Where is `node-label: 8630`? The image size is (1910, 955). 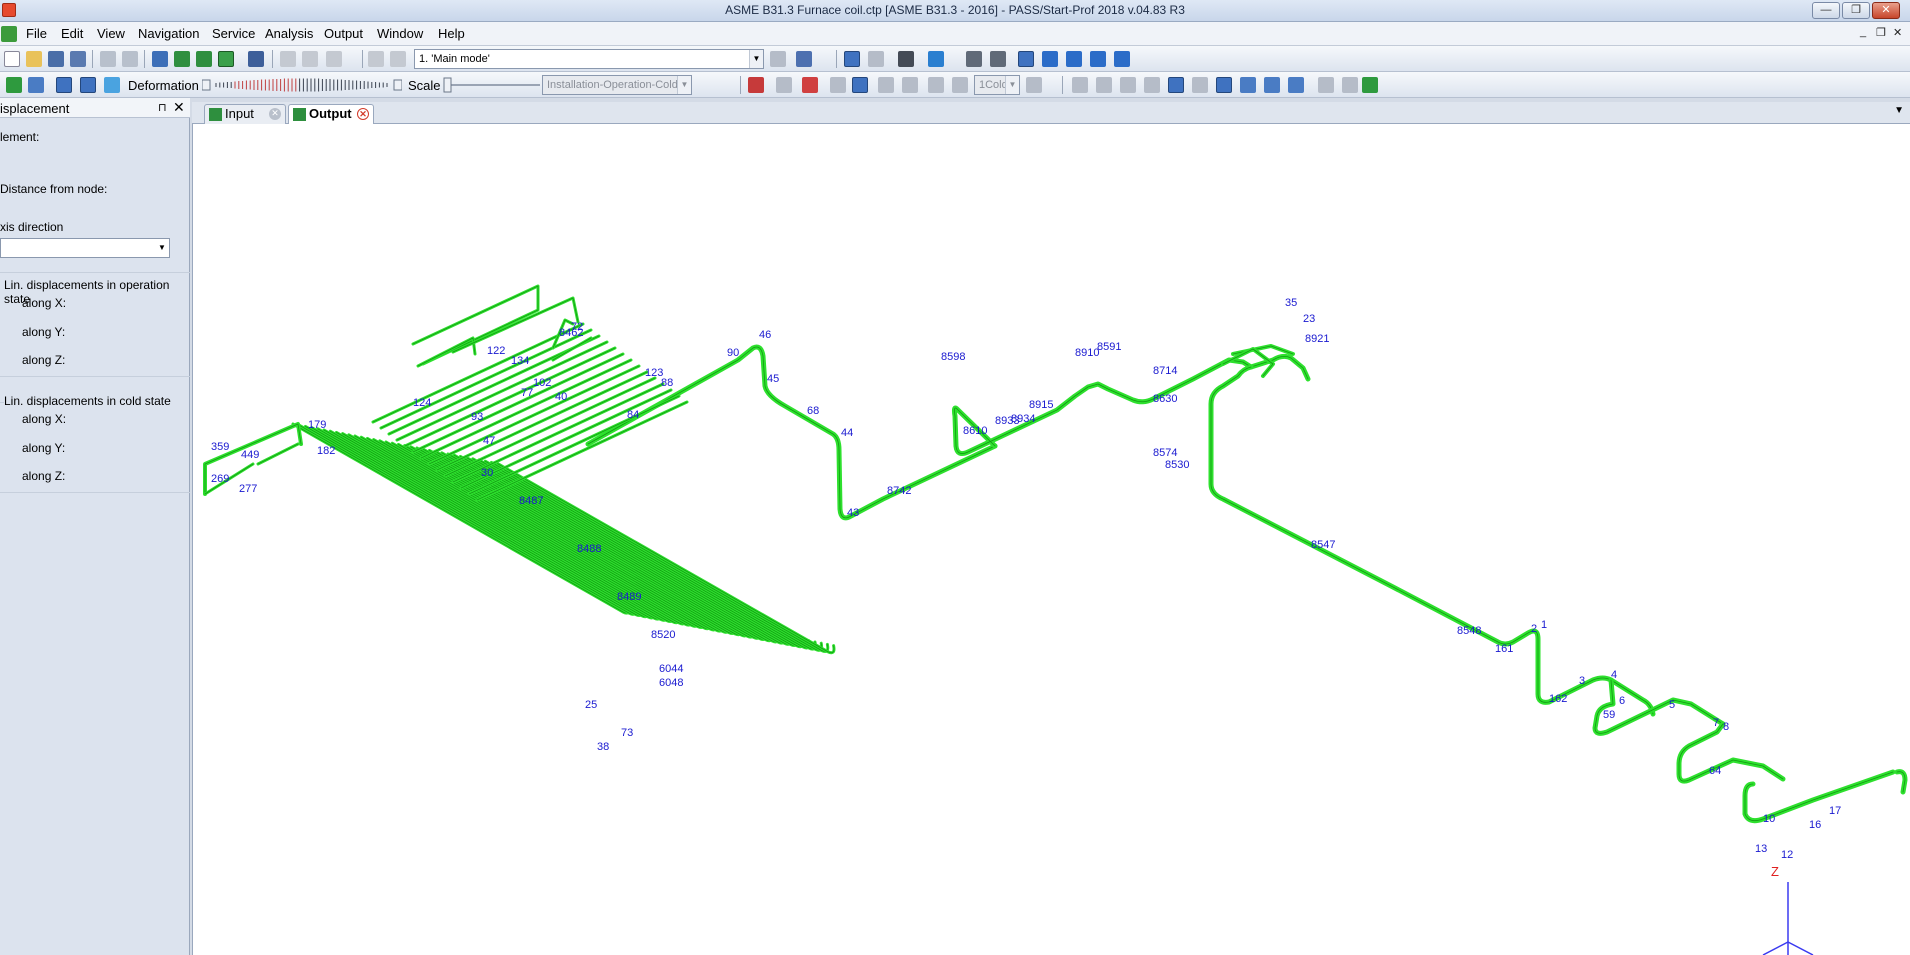
node-label: 8630 is located at coordinates (1165, 399).